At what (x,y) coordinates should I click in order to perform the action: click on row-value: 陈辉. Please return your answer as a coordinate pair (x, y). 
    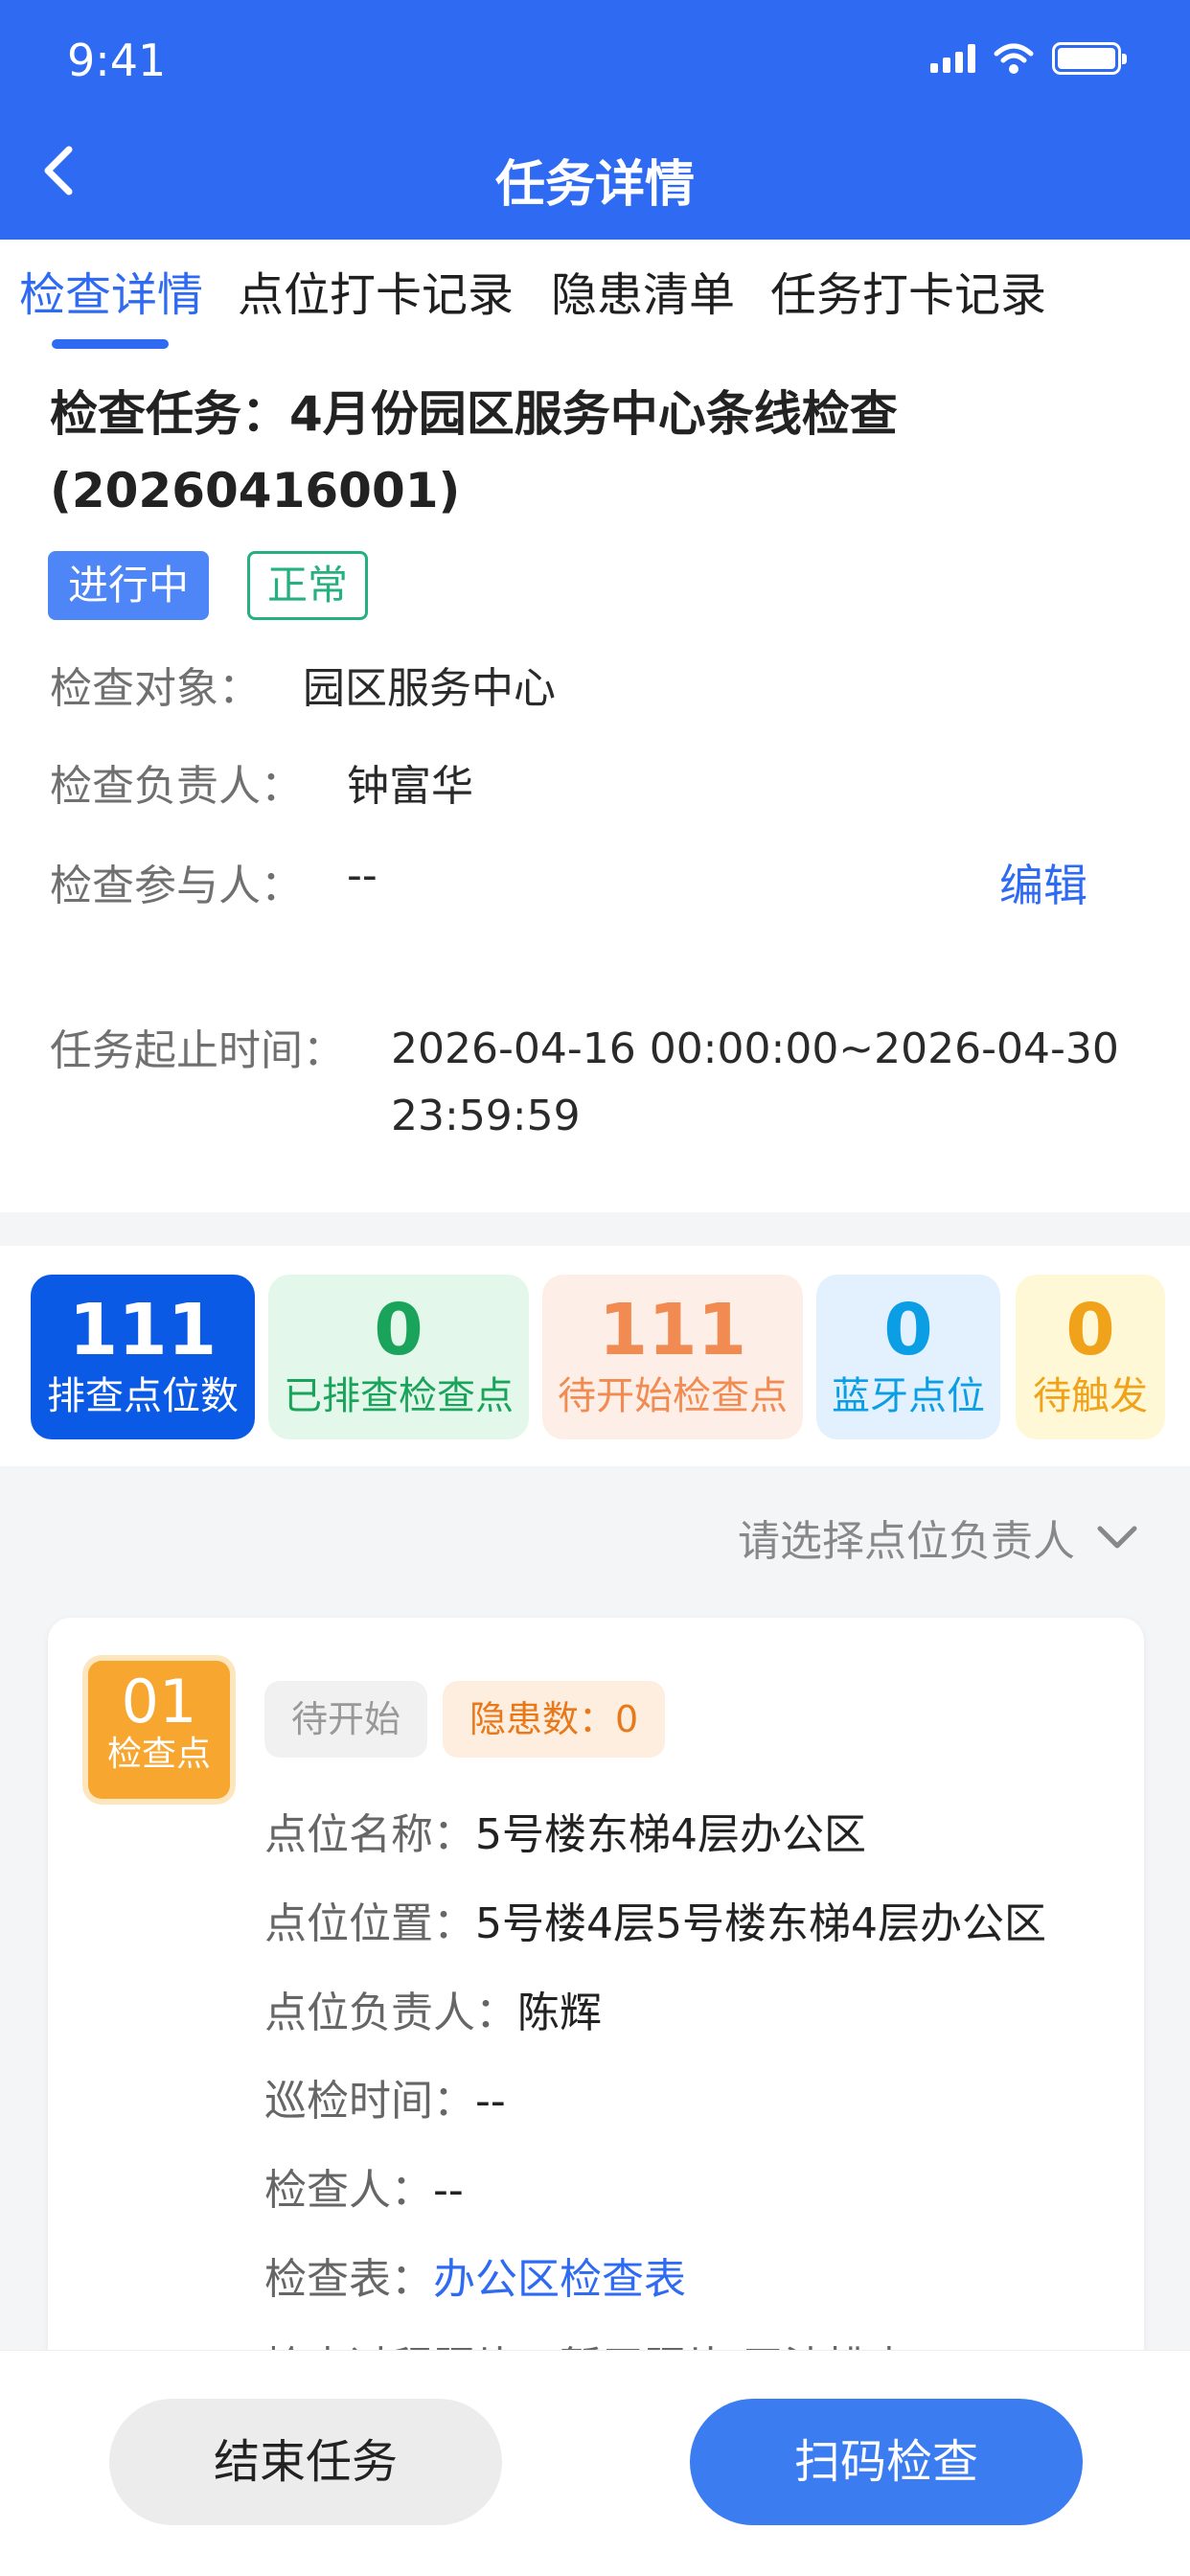
    Looking at the image, I should click on (559, 2013).